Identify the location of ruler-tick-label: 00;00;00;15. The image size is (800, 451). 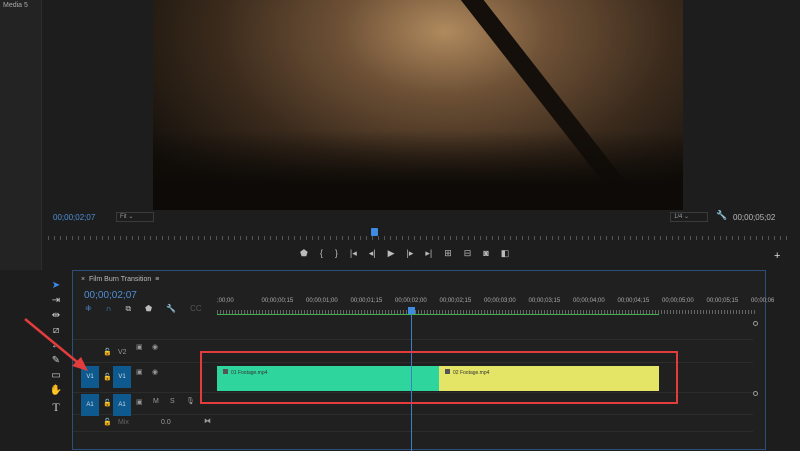
(277, 301).